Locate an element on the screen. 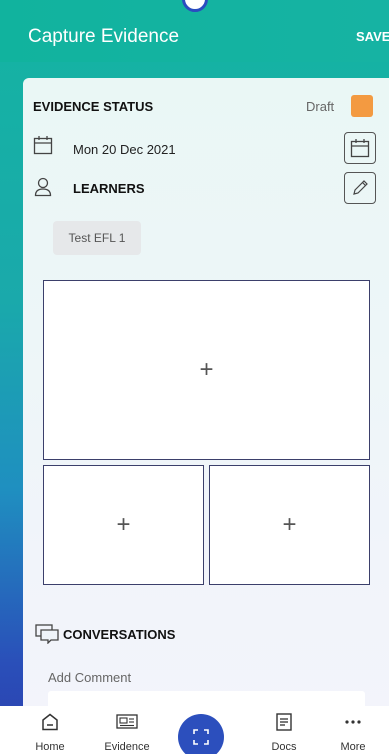  nav-more-label: More is located at coordinates (353, 747).